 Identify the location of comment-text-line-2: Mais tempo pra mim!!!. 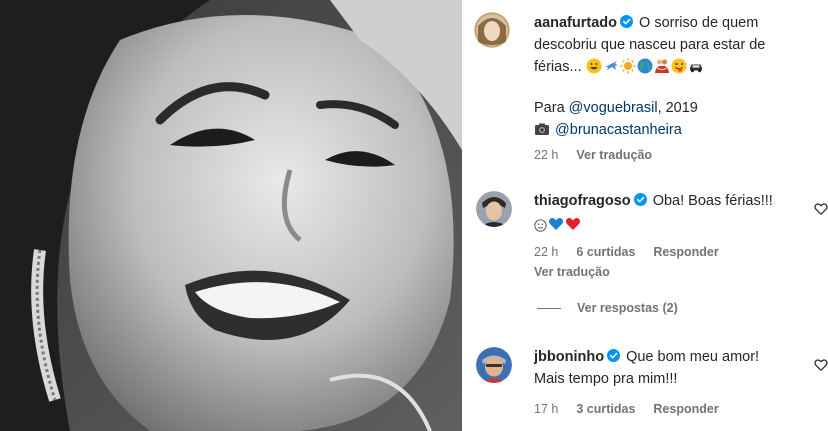
(606, 379).